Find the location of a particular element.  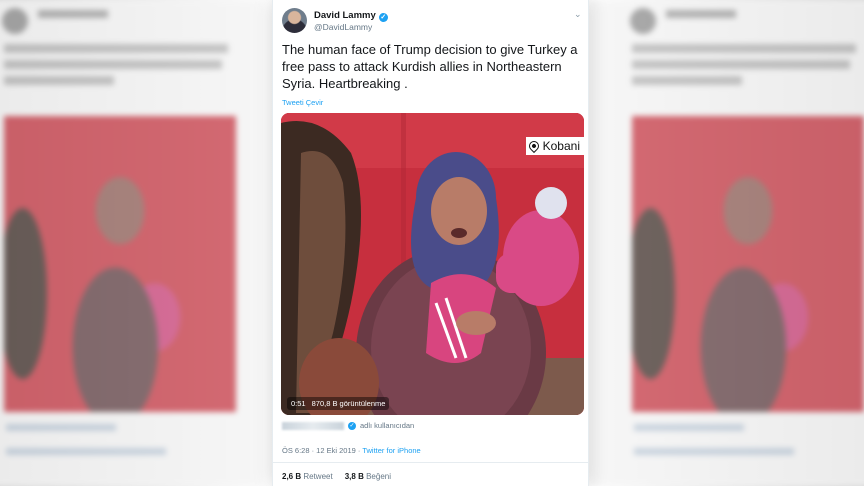

author-handle: @DavidLammy is located at coordinates (343, 27).